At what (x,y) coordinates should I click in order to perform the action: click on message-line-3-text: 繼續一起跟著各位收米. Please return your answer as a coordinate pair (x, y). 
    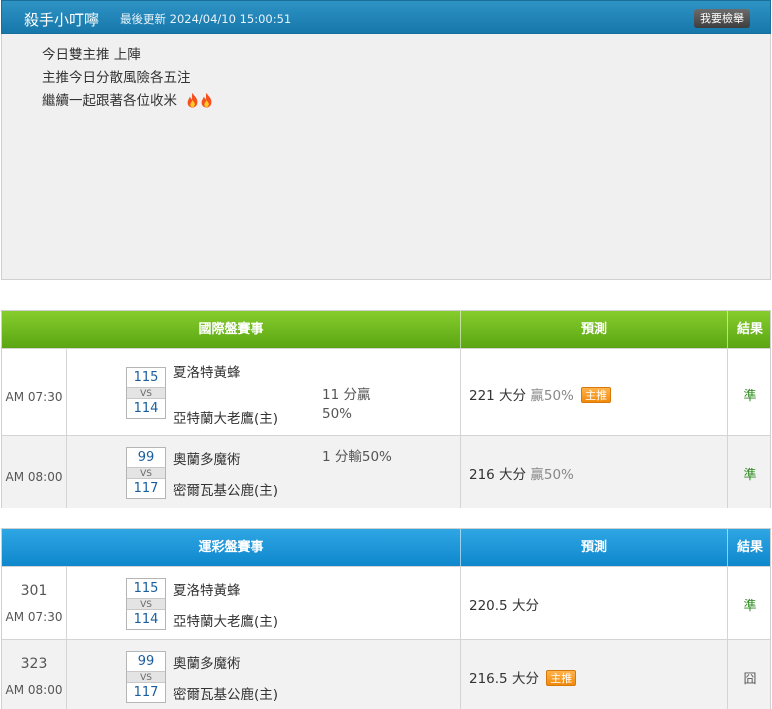
    Looking at the image, I should click on (109, 101).